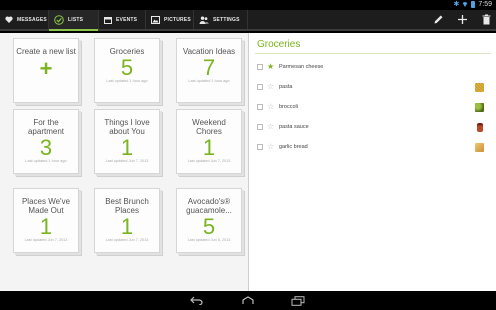 The image size is (496, 310). I want to click on heart-icon, so click(9, 19).